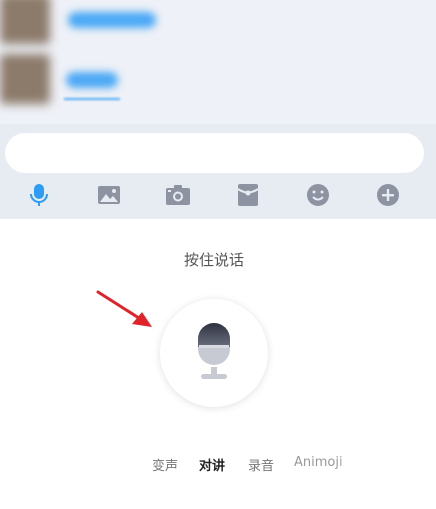  What do you see at coordinates (318, 195) in the screenshot?
I see `emoji-icon` at bounding box center [318, 195].